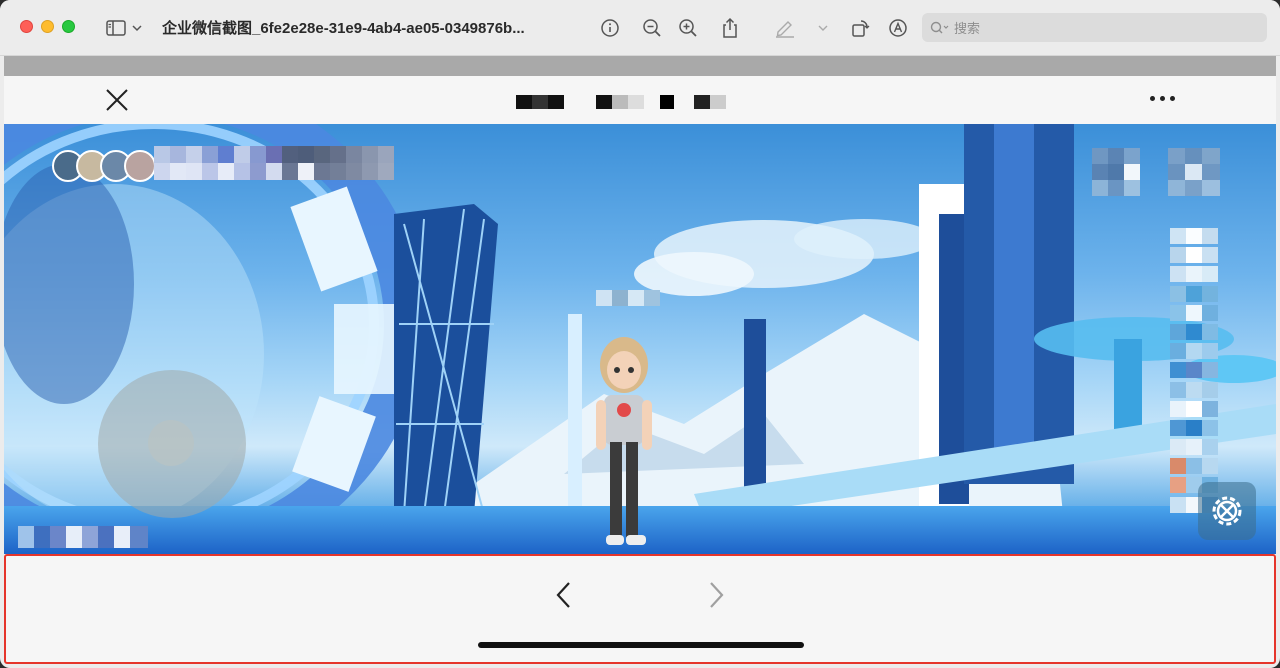 The height and width of the screenshot is (668, 1280). What do you see at coordinates (641, 645) in the screenshot?
I see `home-indicator` at bounding box center [641, 645].